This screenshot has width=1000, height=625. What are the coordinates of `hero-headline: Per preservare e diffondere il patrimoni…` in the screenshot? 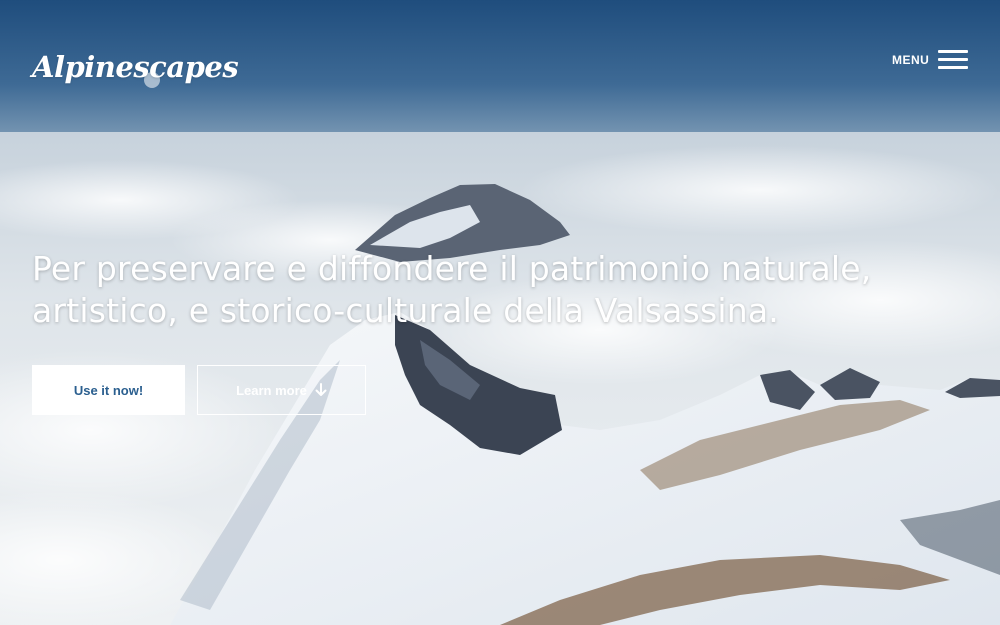 It's located at (472, 290).